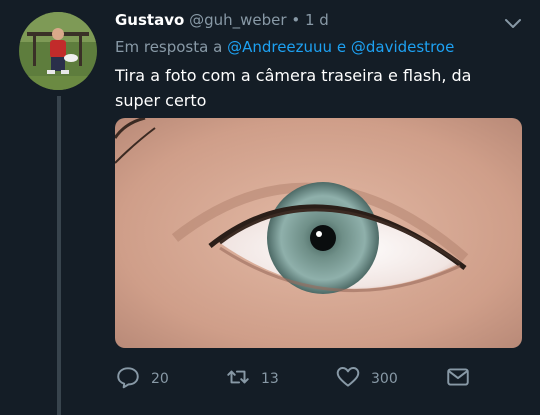 The image size is (540, 415). I want to click on like-button: 300, so click(366, 379).